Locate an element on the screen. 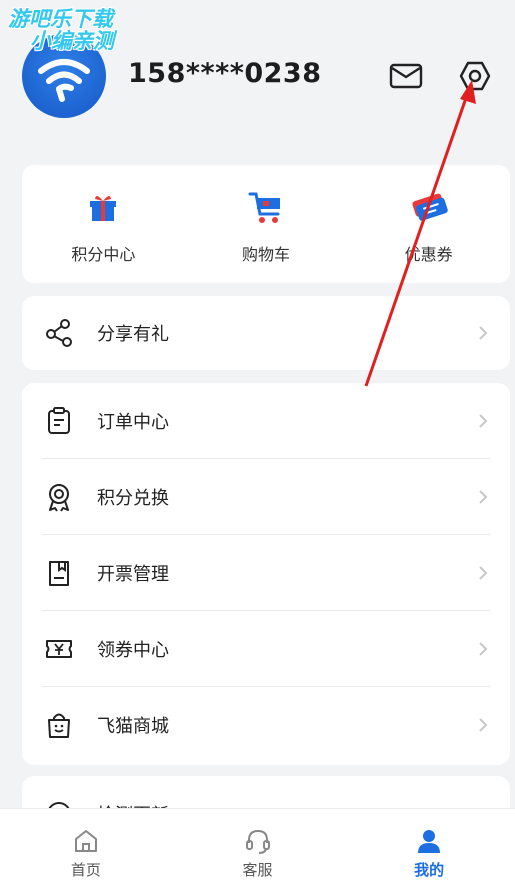 The height and width of the screenshot is (888, 515). tab-mine: 我的 is located at coordinates (429, 848).